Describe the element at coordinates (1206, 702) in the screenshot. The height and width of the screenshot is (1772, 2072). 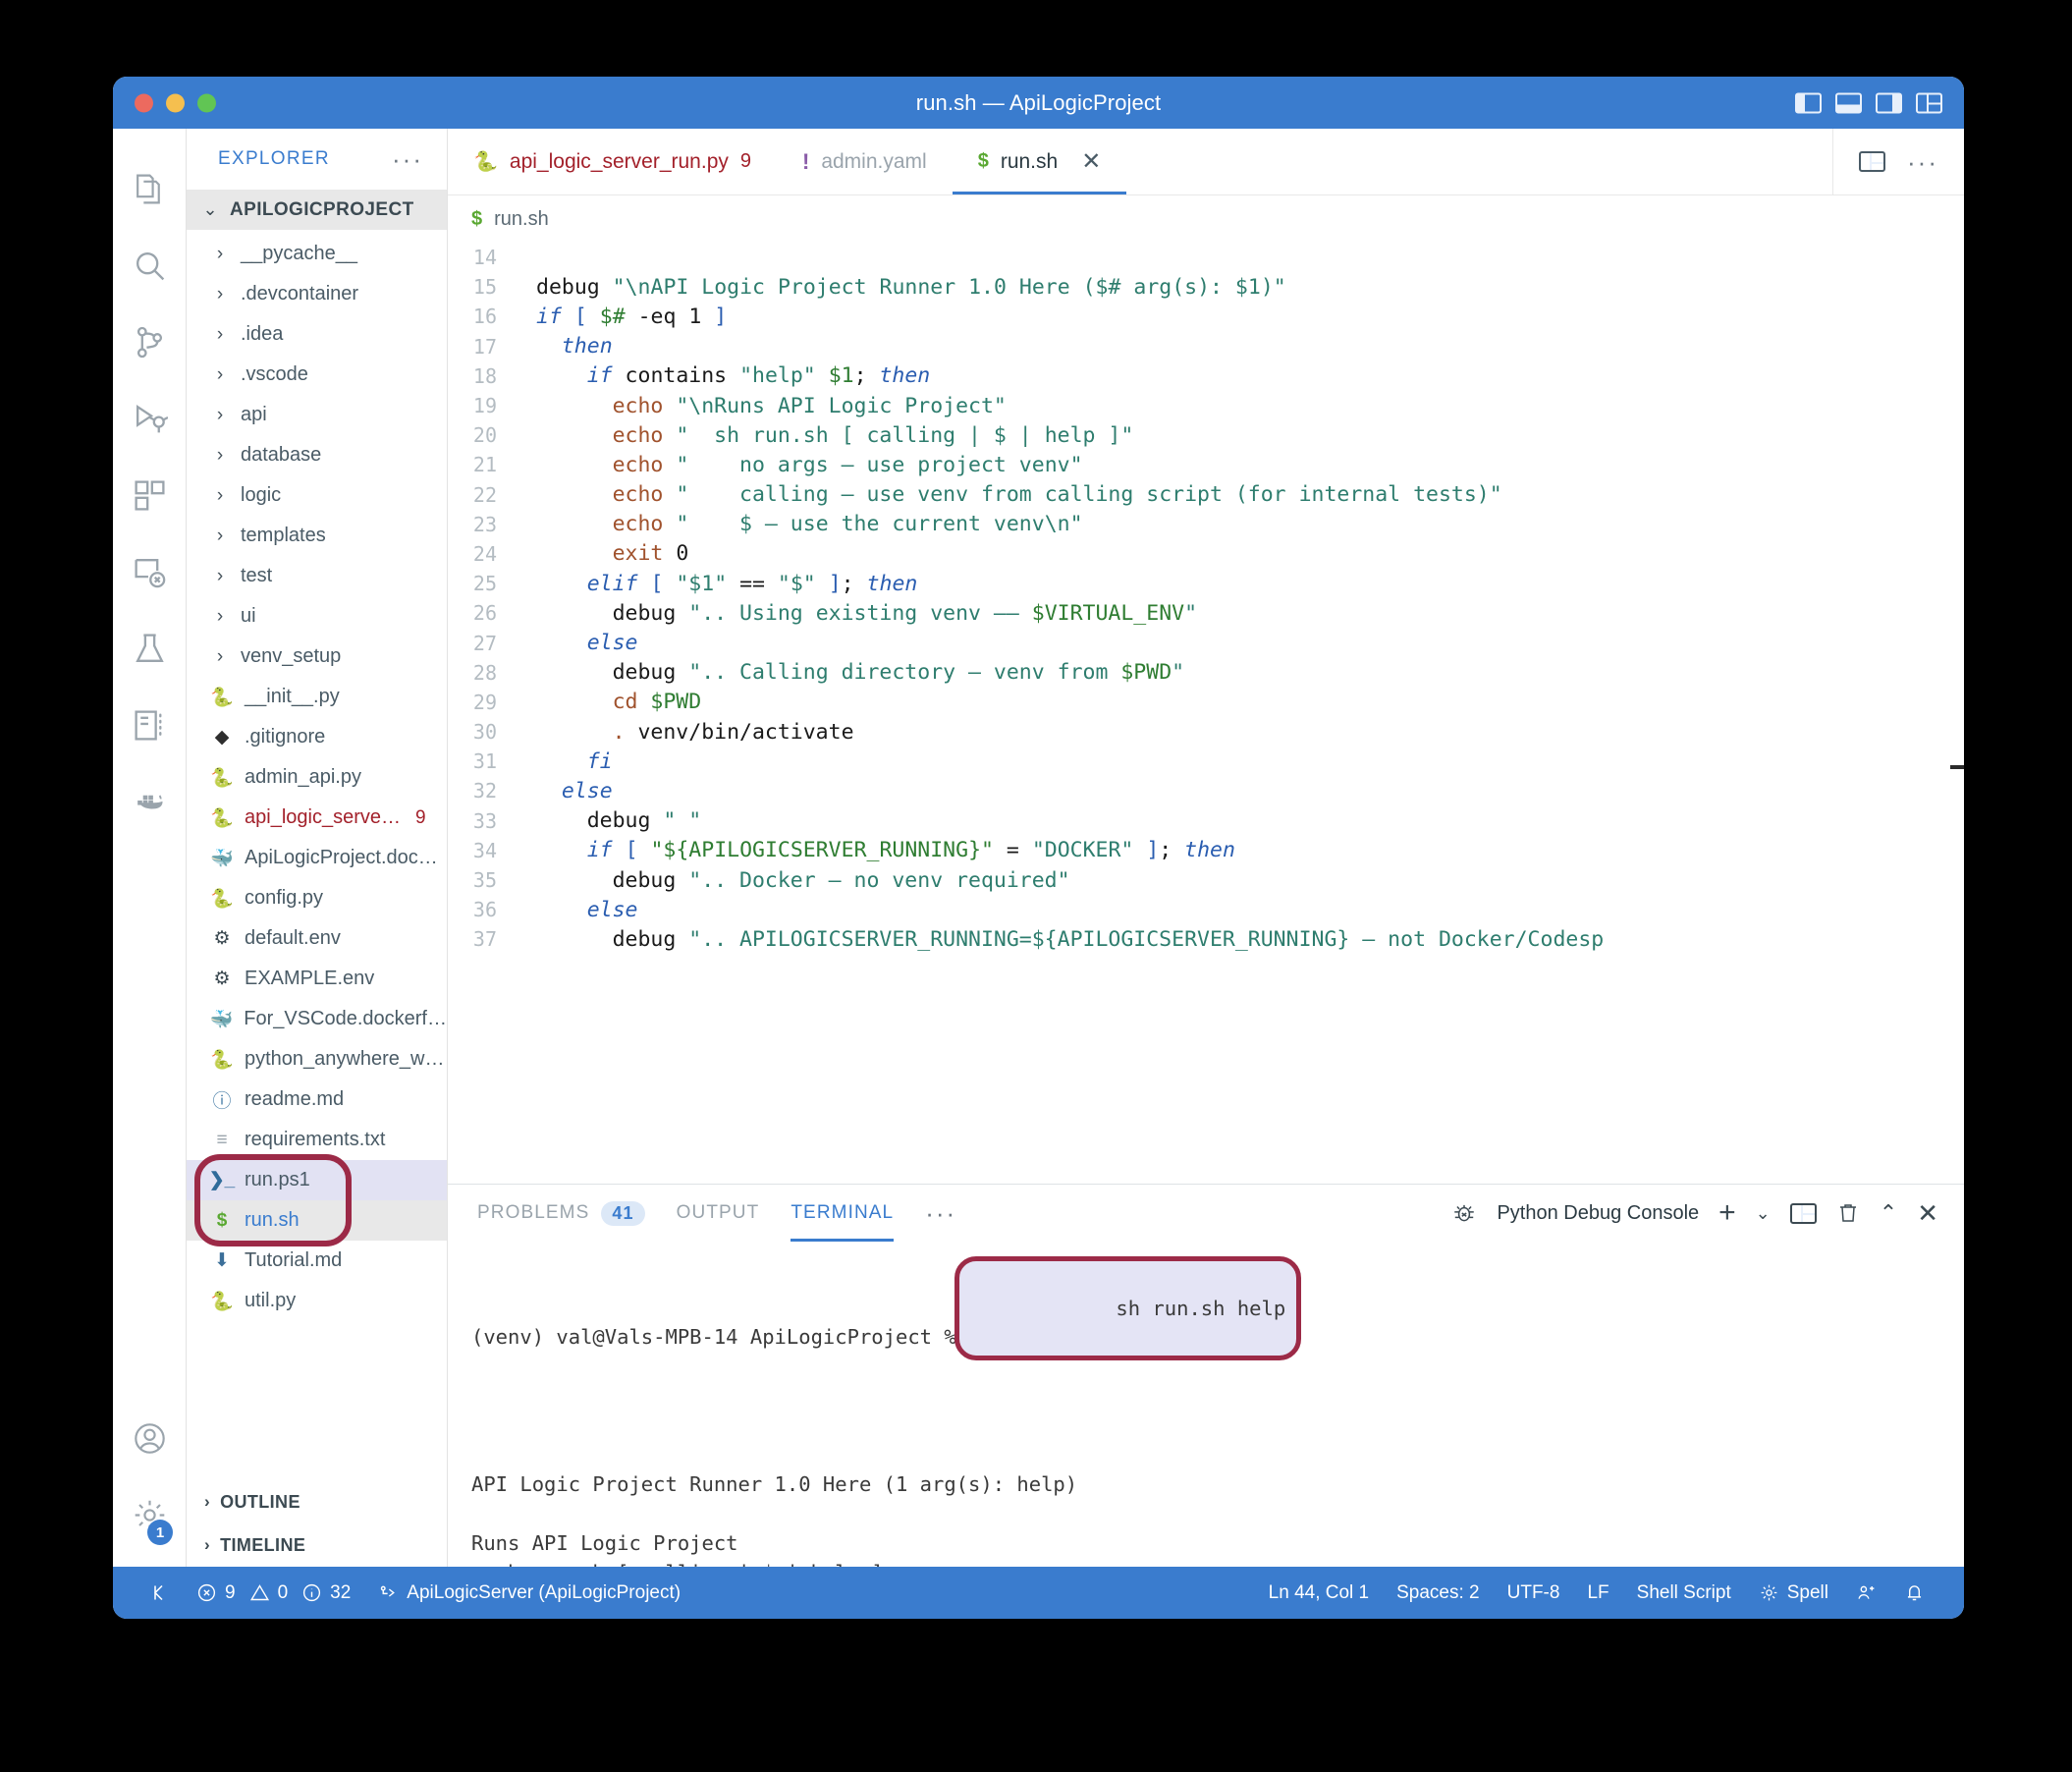
I see `code-line: 29 cd $PWD` at that location.